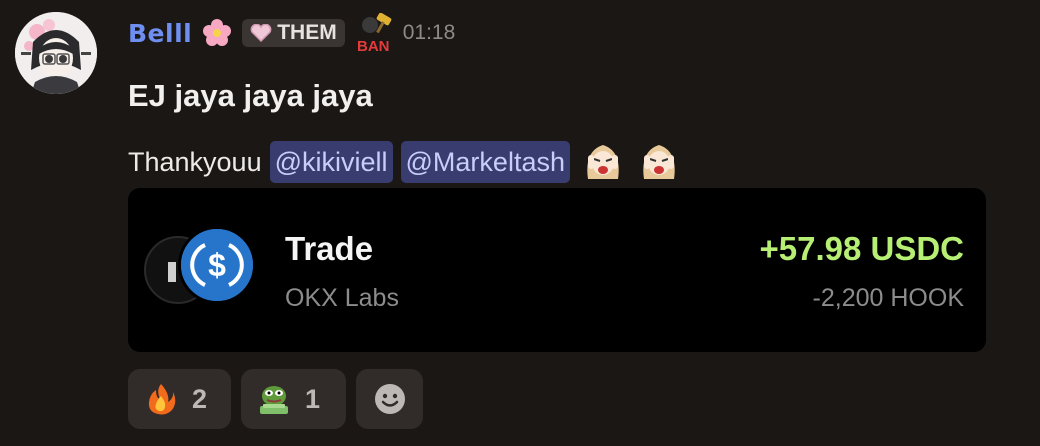 The image size is (1040, 446). I want to click on smiley-face-icon, so click(389, 399).